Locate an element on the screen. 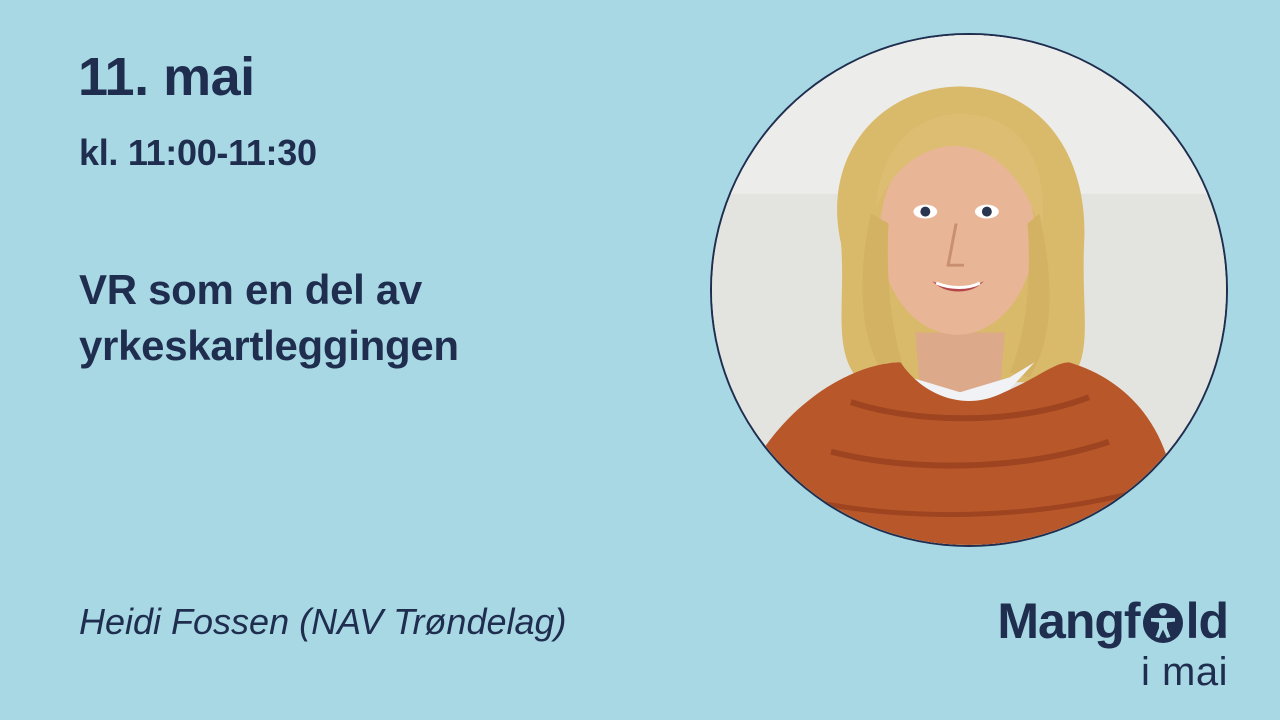 The image size is (1280, 720). accessibility-person-icon is located at coordinates (1163, 623).